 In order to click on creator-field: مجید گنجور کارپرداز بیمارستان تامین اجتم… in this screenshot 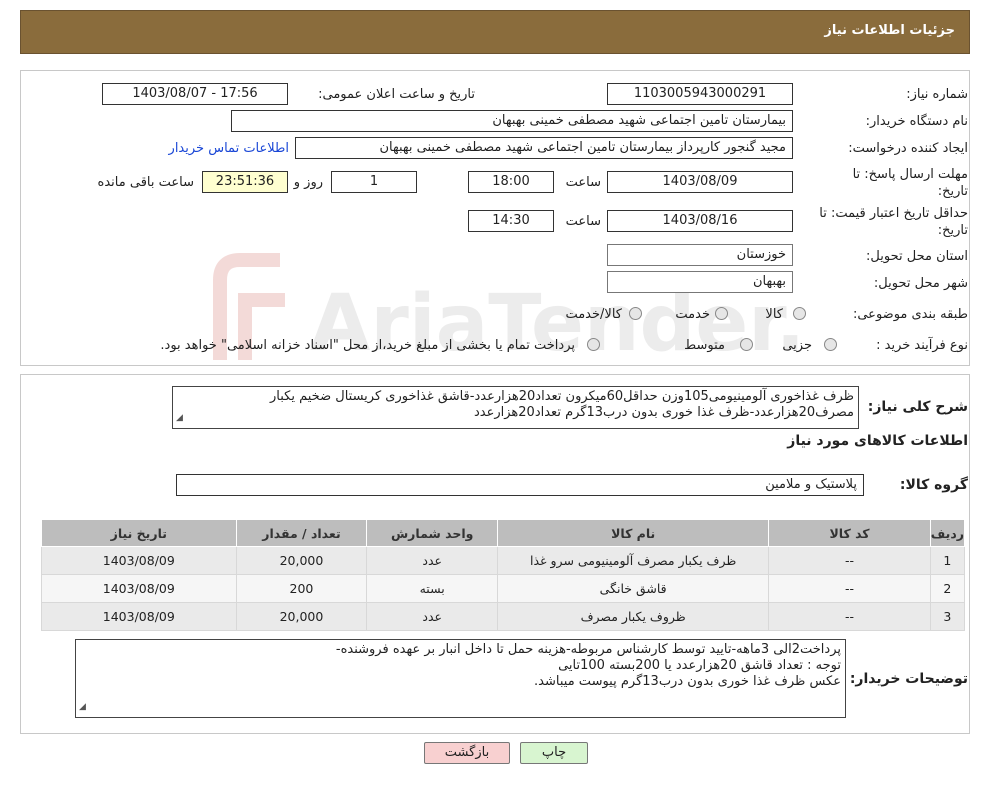, I will do `click(544, 148)`.